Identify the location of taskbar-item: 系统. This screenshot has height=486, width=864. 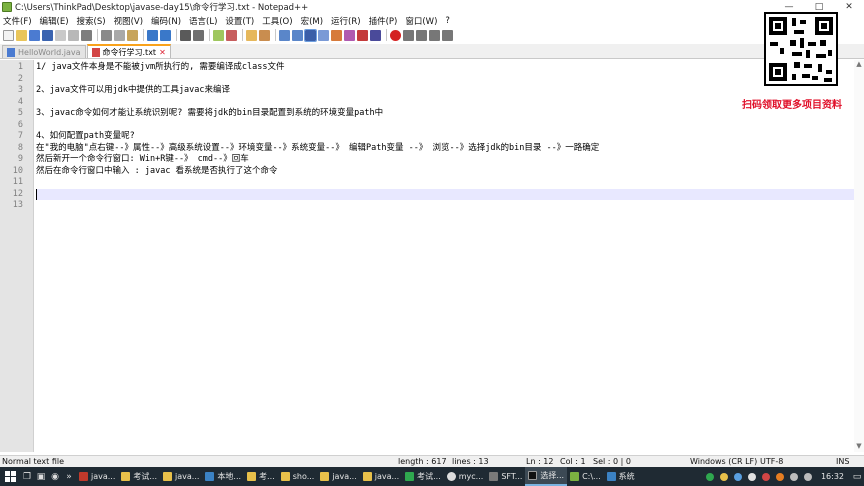
(621, 476).